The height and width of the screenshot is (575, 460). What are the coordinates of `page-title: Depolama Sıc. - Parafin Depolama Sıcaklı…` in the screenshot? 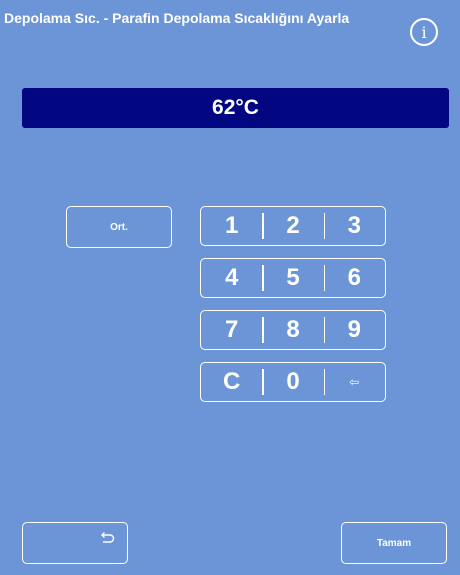 It's located at (177, 18).